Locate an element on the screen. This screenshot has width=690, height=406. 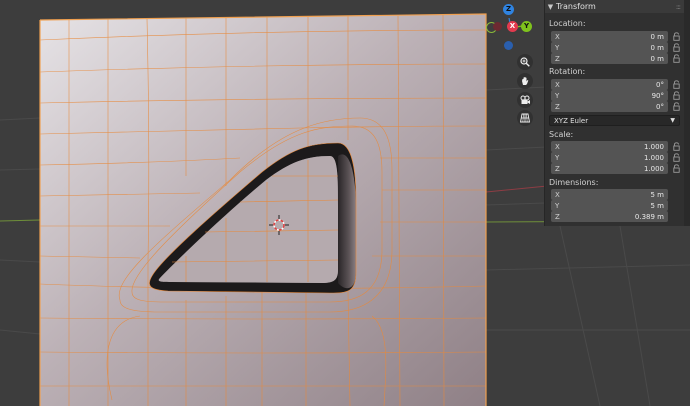
gizmo-z-handle: Z is located at coordinates (508, 9).